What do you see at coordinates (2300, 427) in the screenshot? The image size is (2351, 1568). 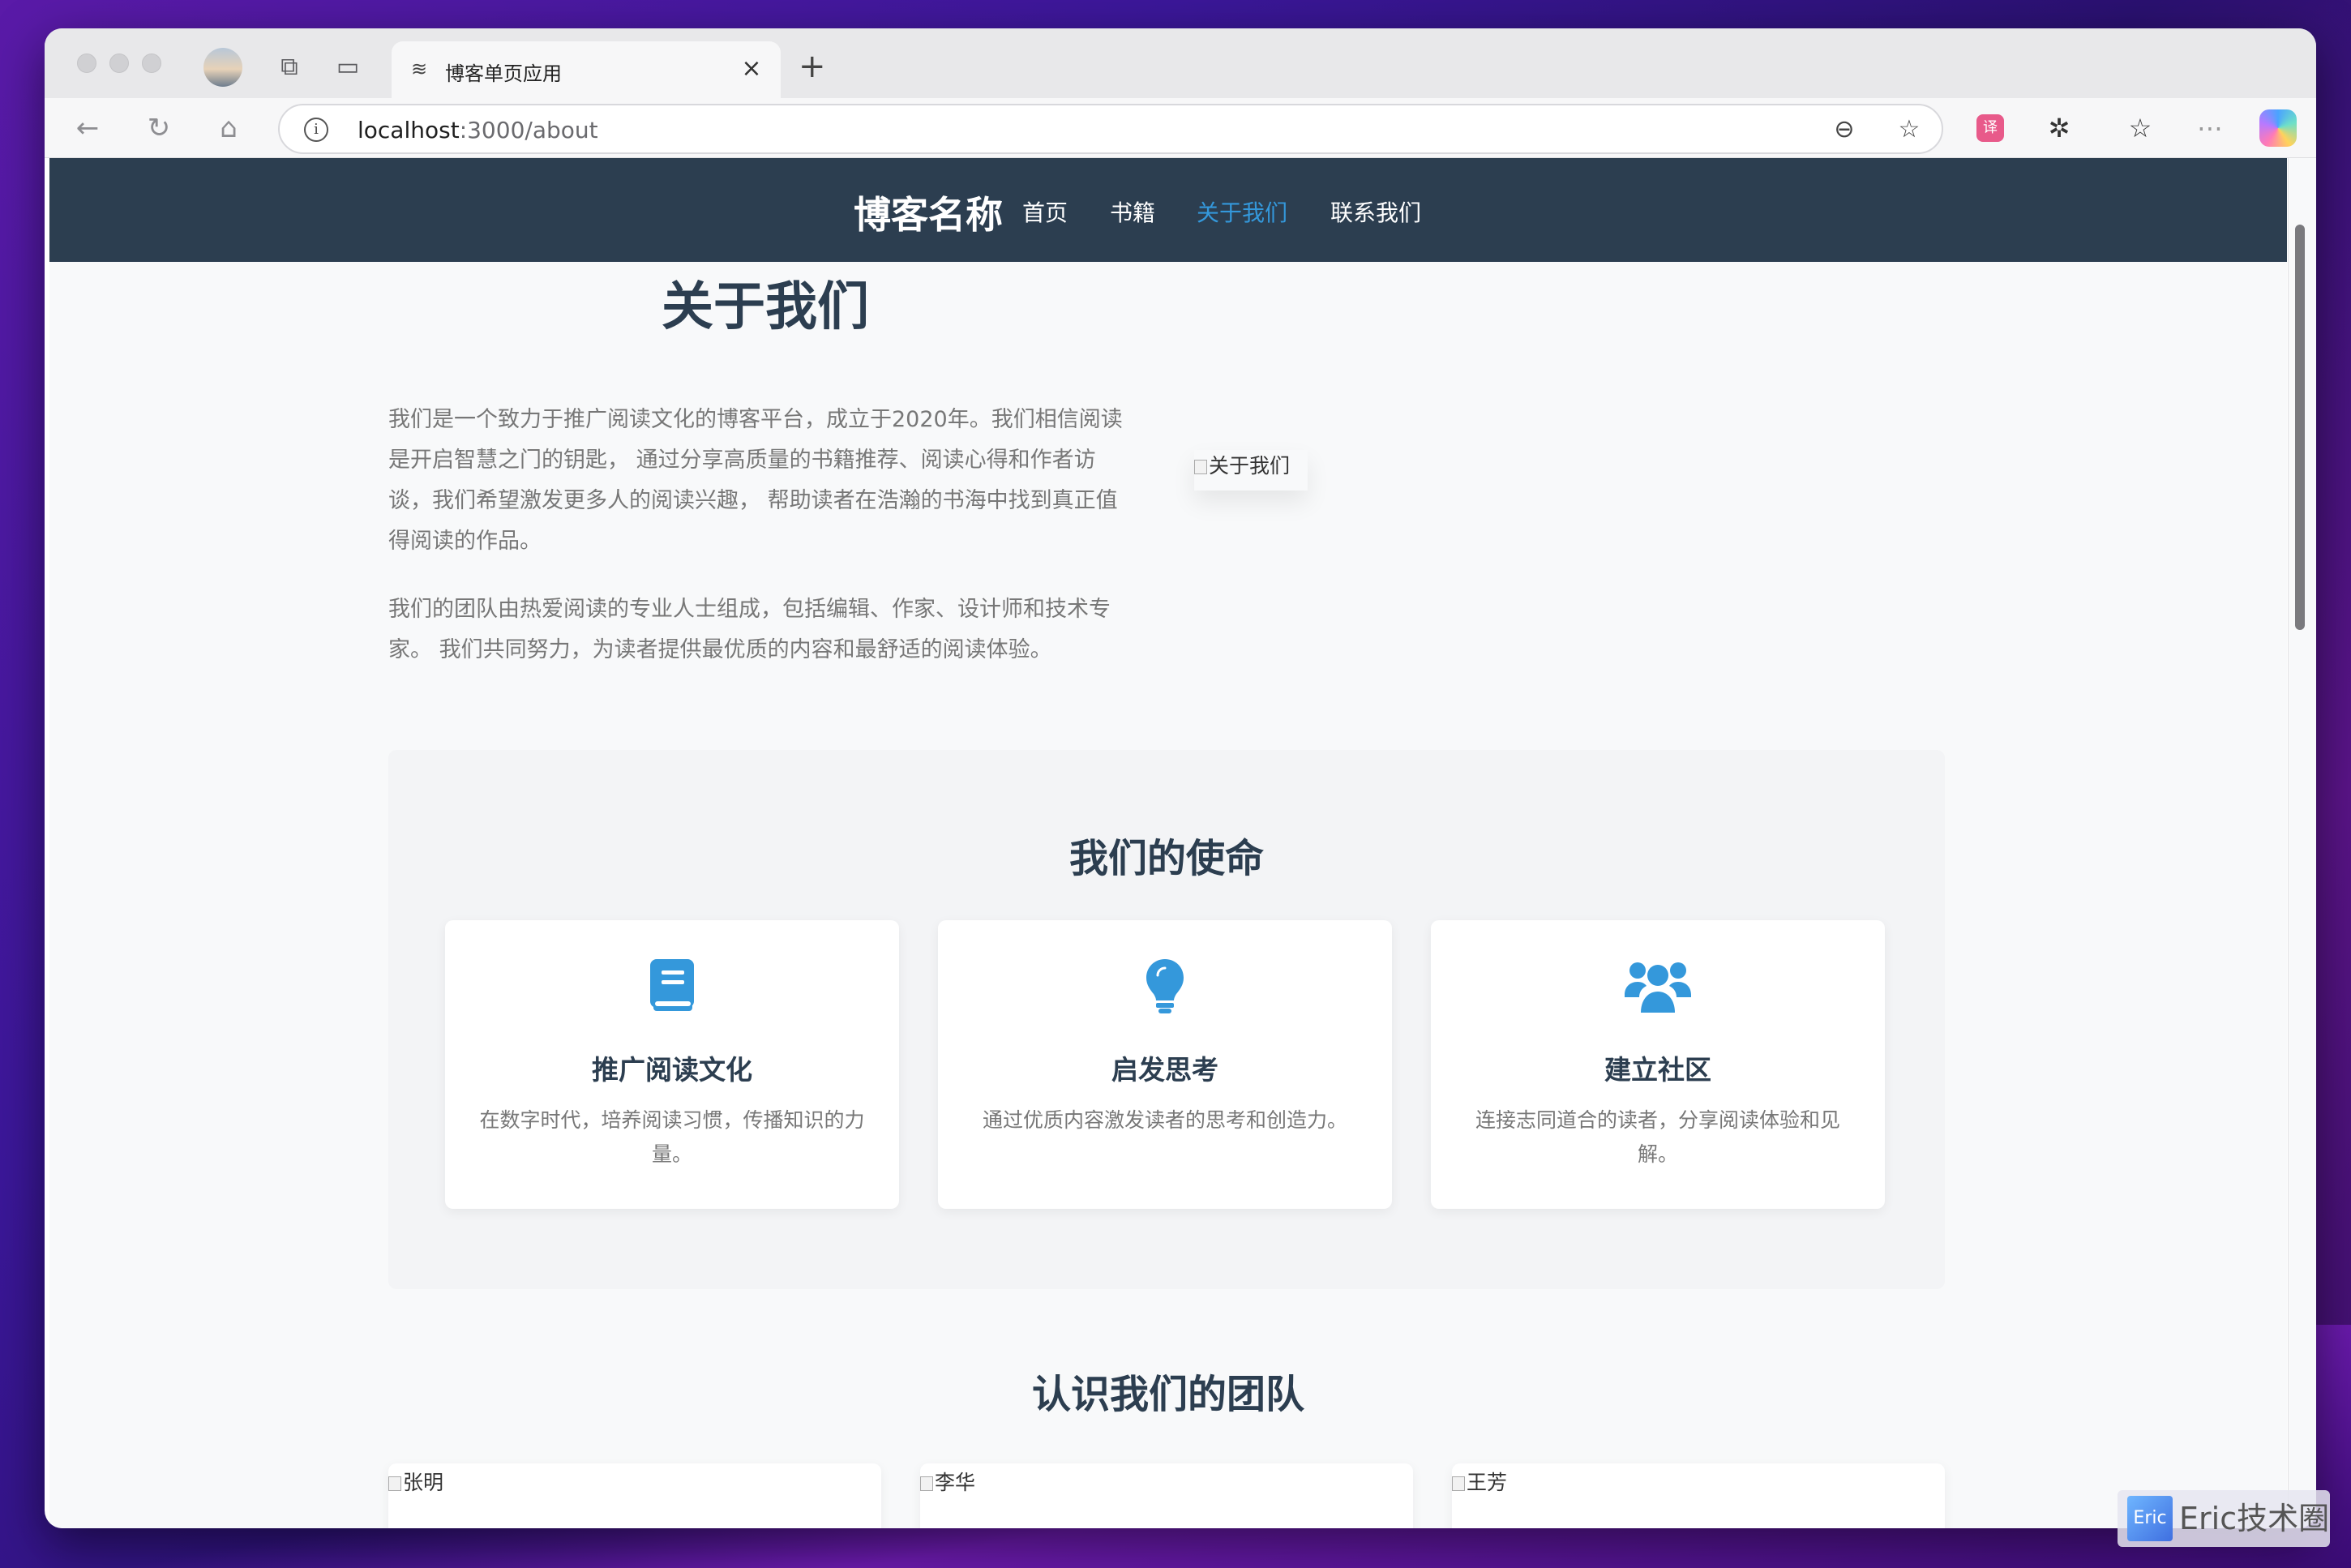 I see `scrollbar-thumb` at bounding box center [2300, 427].